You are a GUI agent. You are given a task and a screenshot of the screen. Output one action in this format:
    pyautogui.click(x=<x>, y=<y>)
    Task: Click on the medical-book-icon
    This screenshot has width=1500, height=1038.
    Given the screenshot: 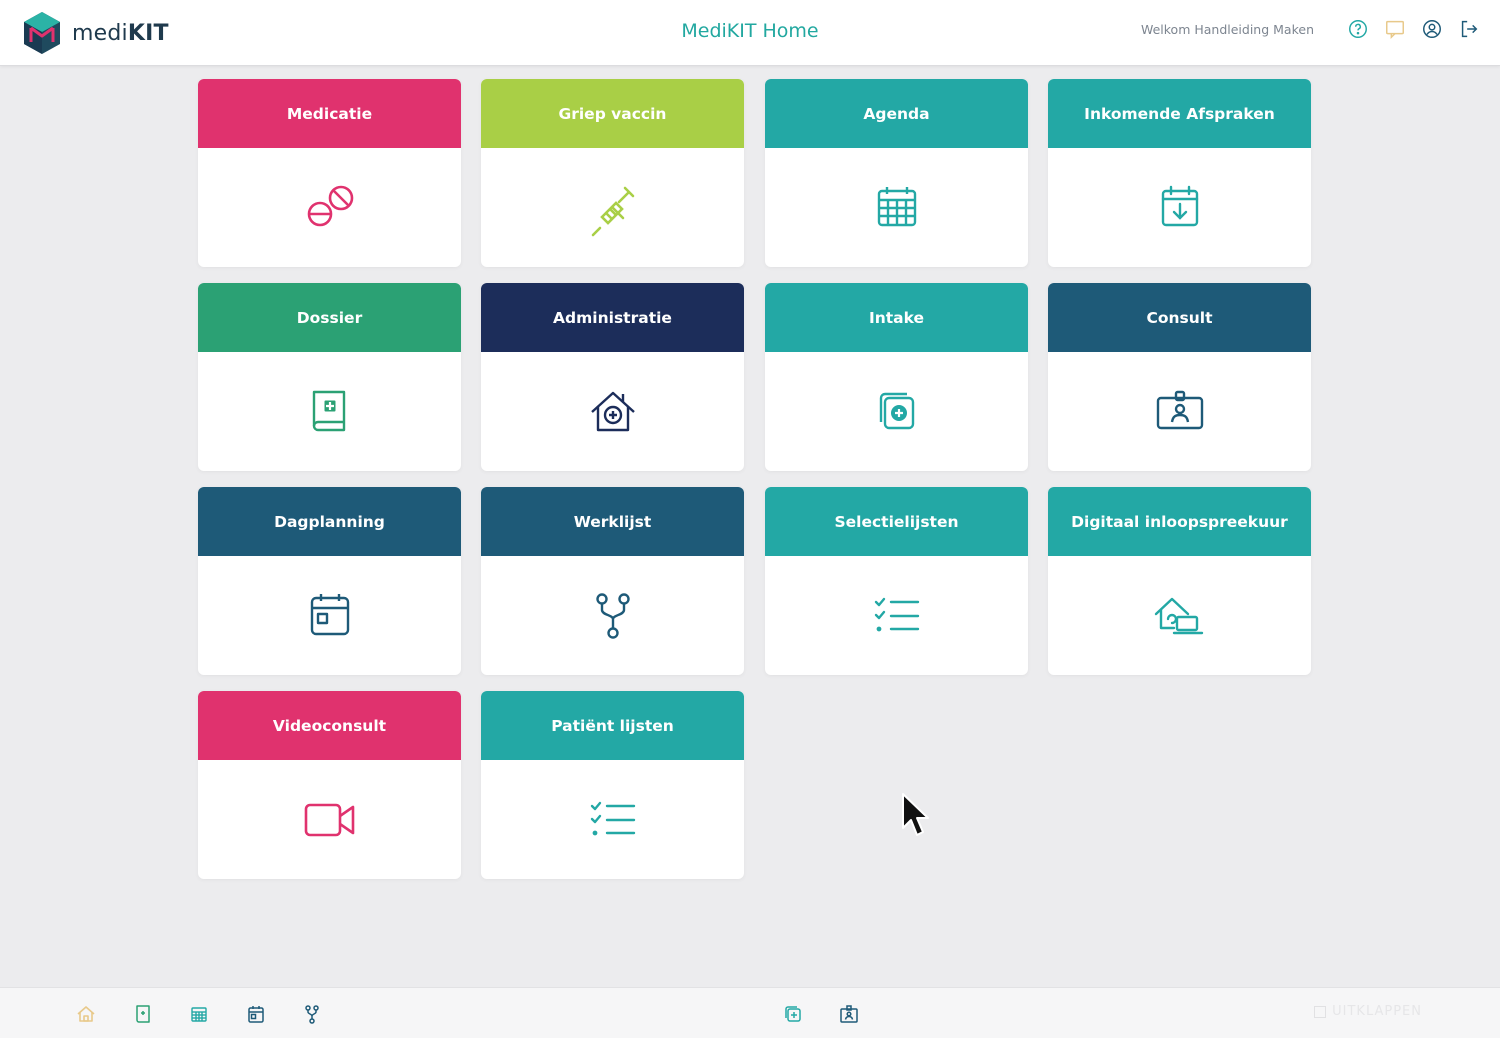 What is the action you would take?
    pyautogui.click(x=328, y=410)
    